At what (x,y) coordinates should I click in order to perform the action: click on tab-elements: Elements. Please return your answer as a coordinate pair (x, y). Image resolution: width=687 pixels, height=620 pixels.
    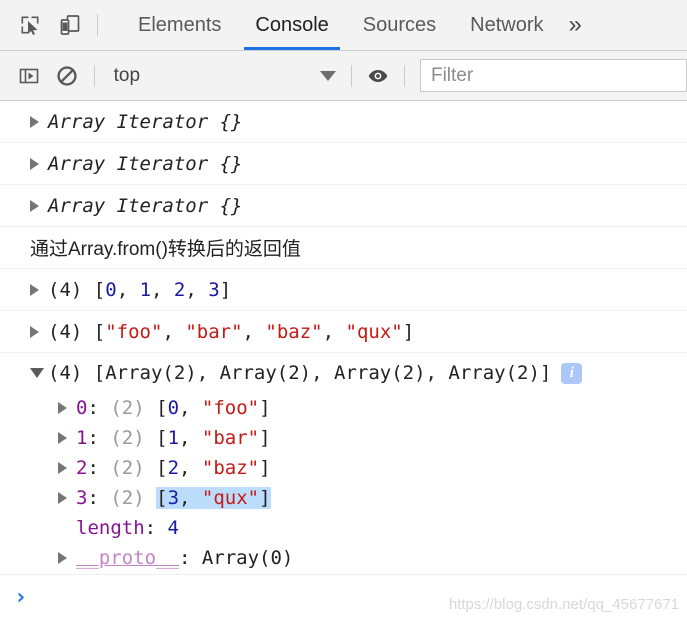
    Looking at the image, I should click on (179, 25).